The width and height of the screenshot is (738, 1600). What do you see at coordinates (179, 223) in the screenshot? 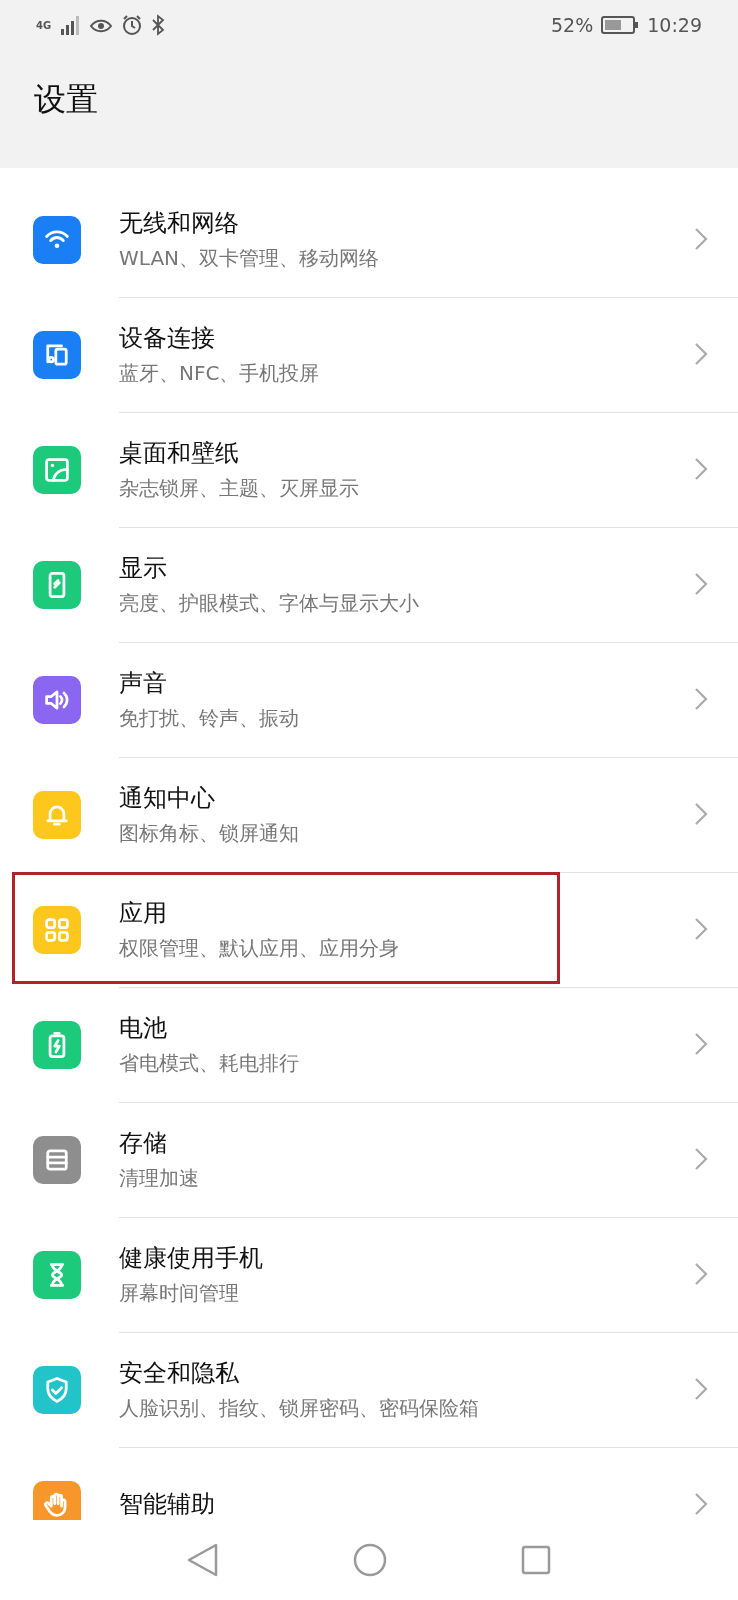
I see `item-title: 无线和网络` at bounding box center [179, 223].